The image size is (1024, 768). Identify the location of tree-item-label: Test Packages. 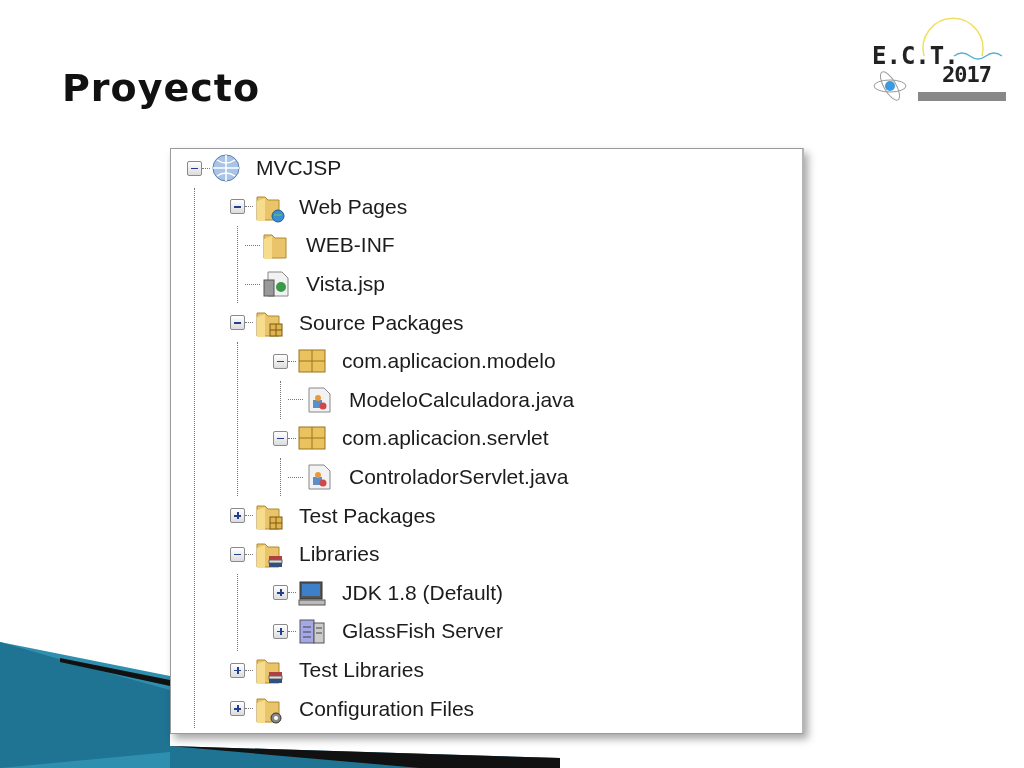
(367, 515).